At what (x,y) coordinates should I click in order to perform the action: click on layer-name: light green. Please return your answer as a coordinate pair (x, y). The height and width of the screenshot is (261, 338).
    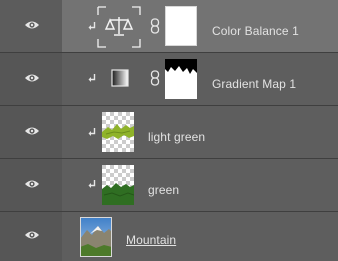
    Looking at the image, I should click on (176, 137).